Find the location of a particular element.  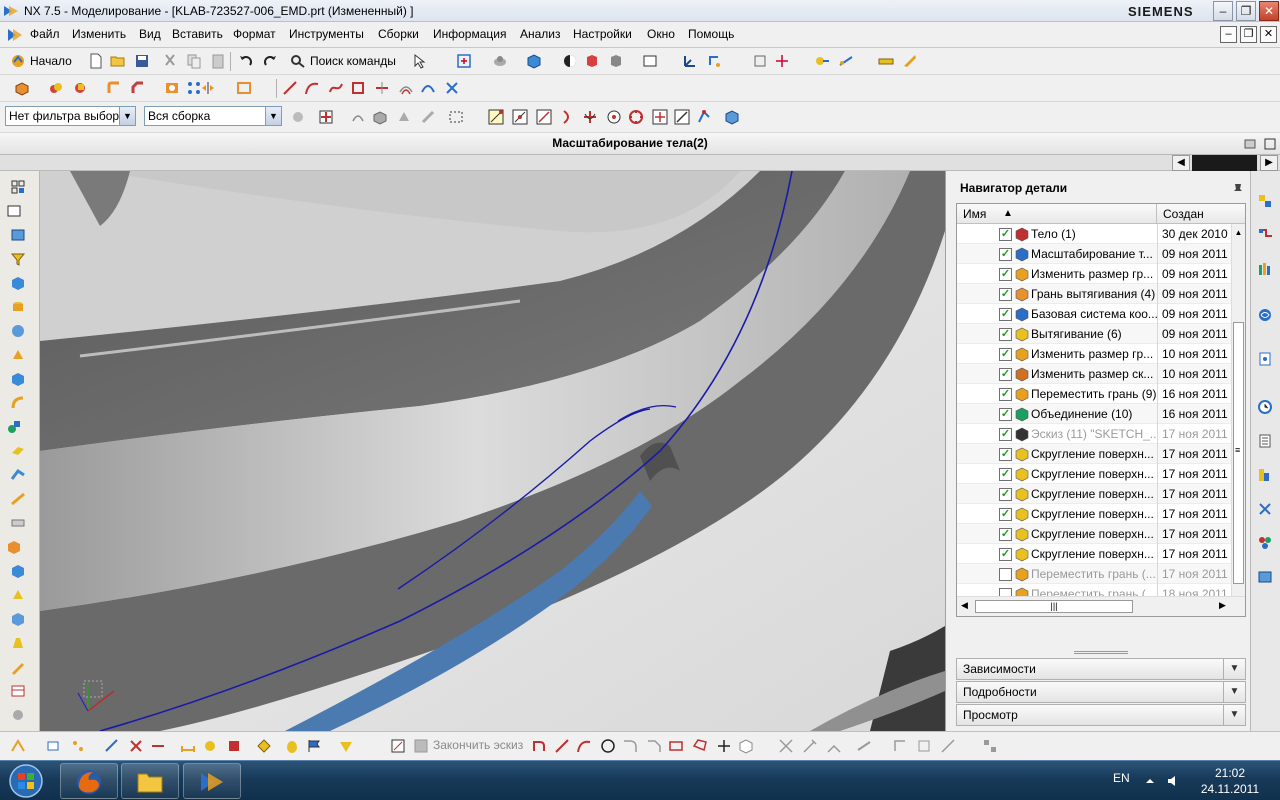

edge-select-icon is located at coordinates (428, 117).